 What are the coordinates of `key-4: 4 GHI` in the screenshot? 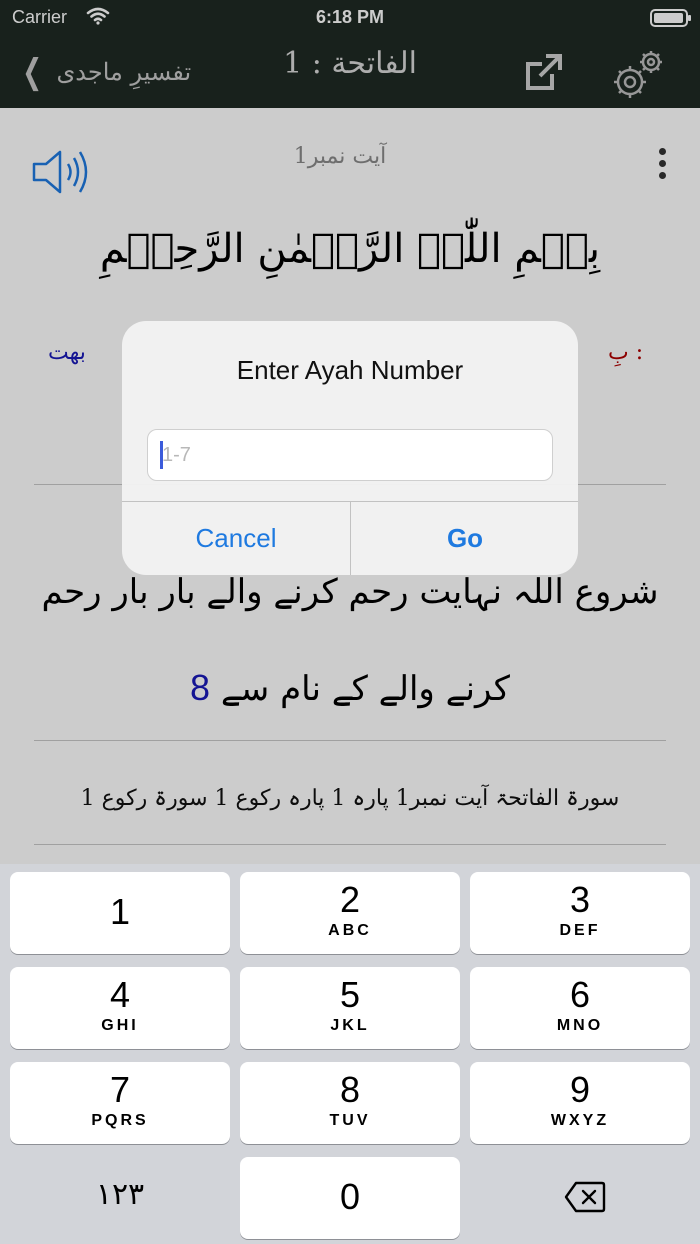 It's located at (120, 1008).